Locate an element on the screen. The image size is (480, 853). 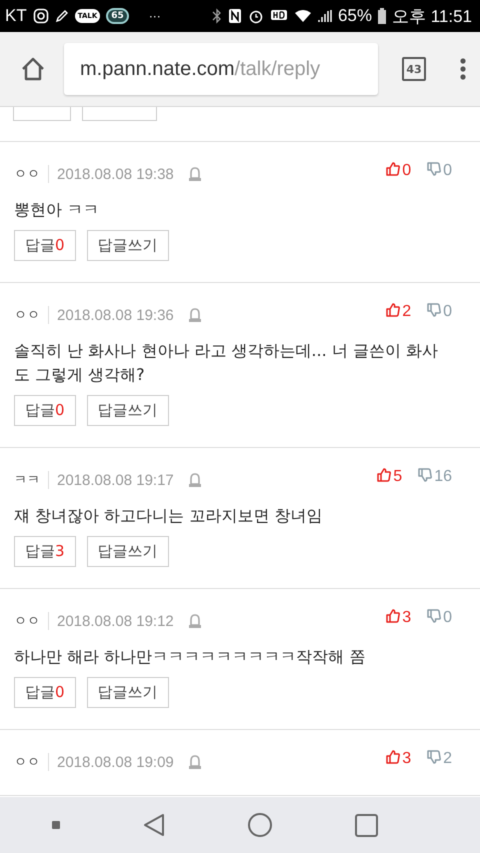
write-reply-button is located at coordinates (119, 114).